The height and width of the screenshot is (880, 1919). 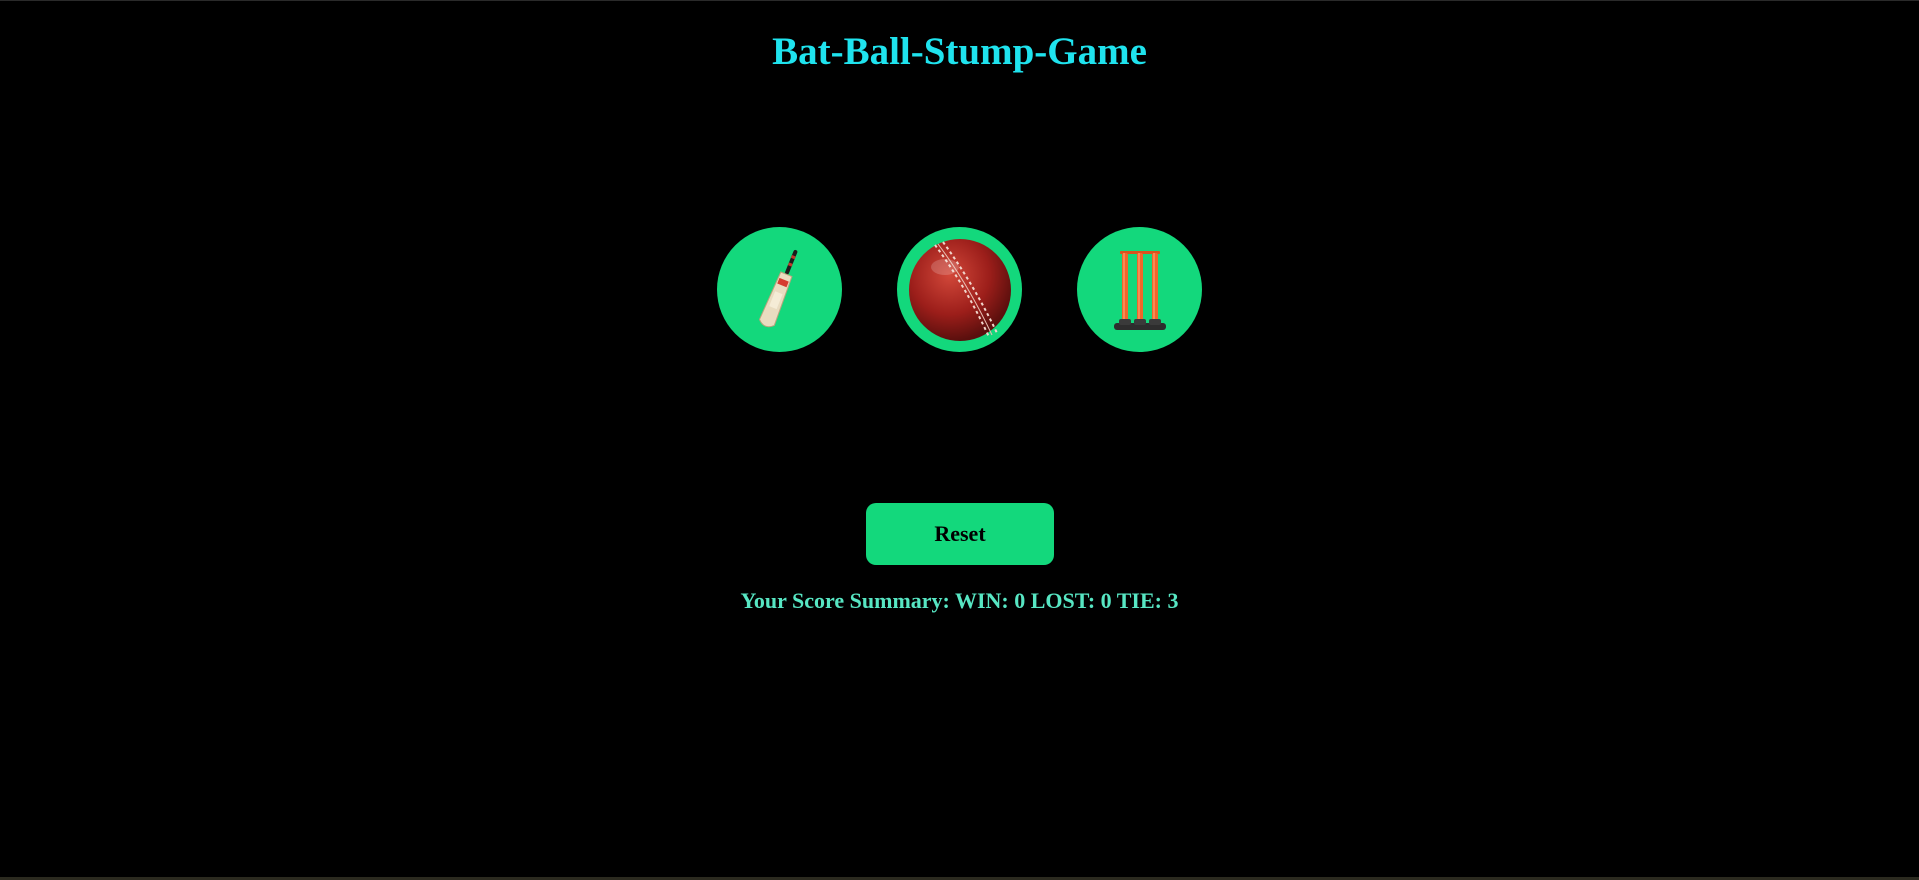 I want to click on stump-button, so click(x=1139, y=289).